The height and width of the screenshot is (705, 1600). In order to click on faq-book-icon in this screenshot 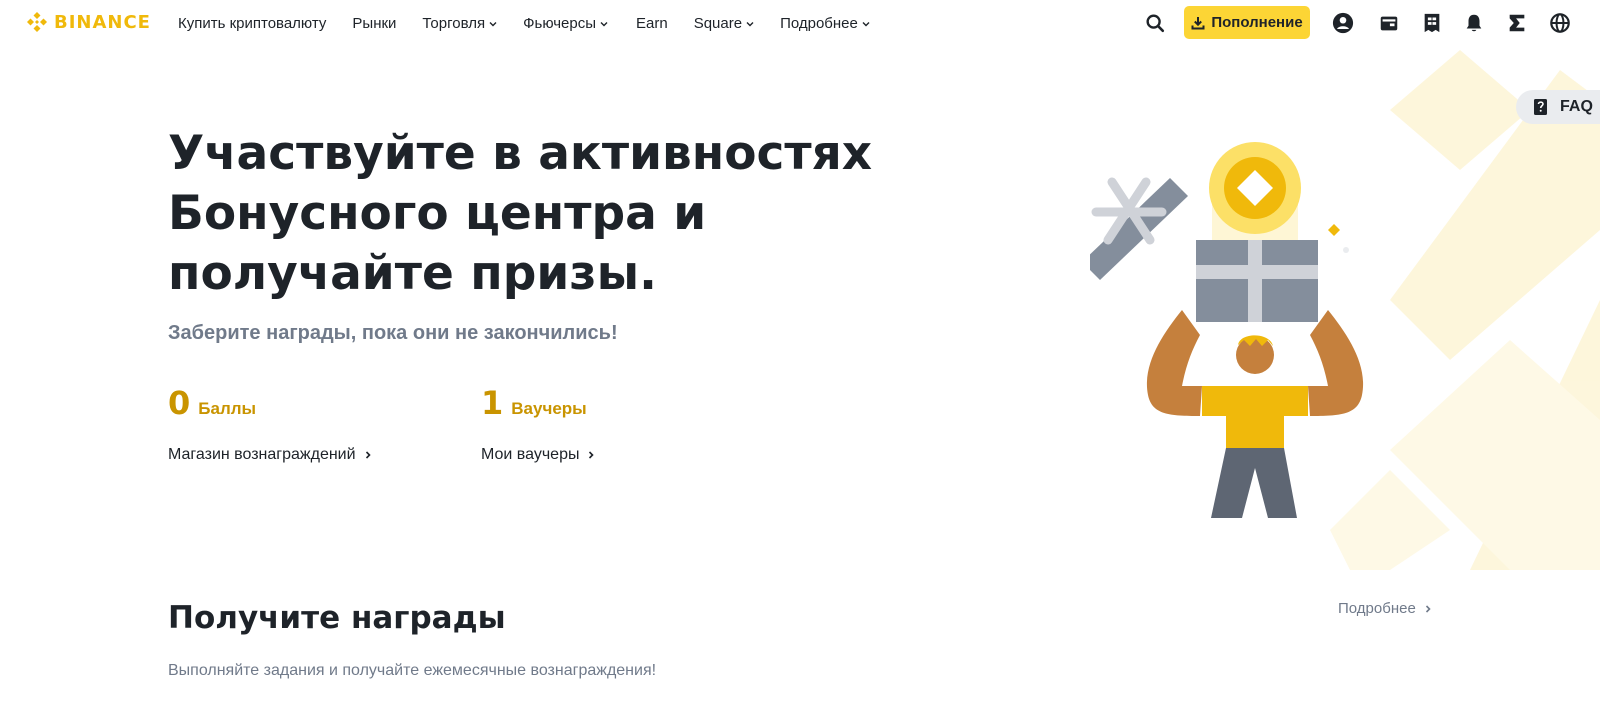, I will do `click(1540, 107)`.